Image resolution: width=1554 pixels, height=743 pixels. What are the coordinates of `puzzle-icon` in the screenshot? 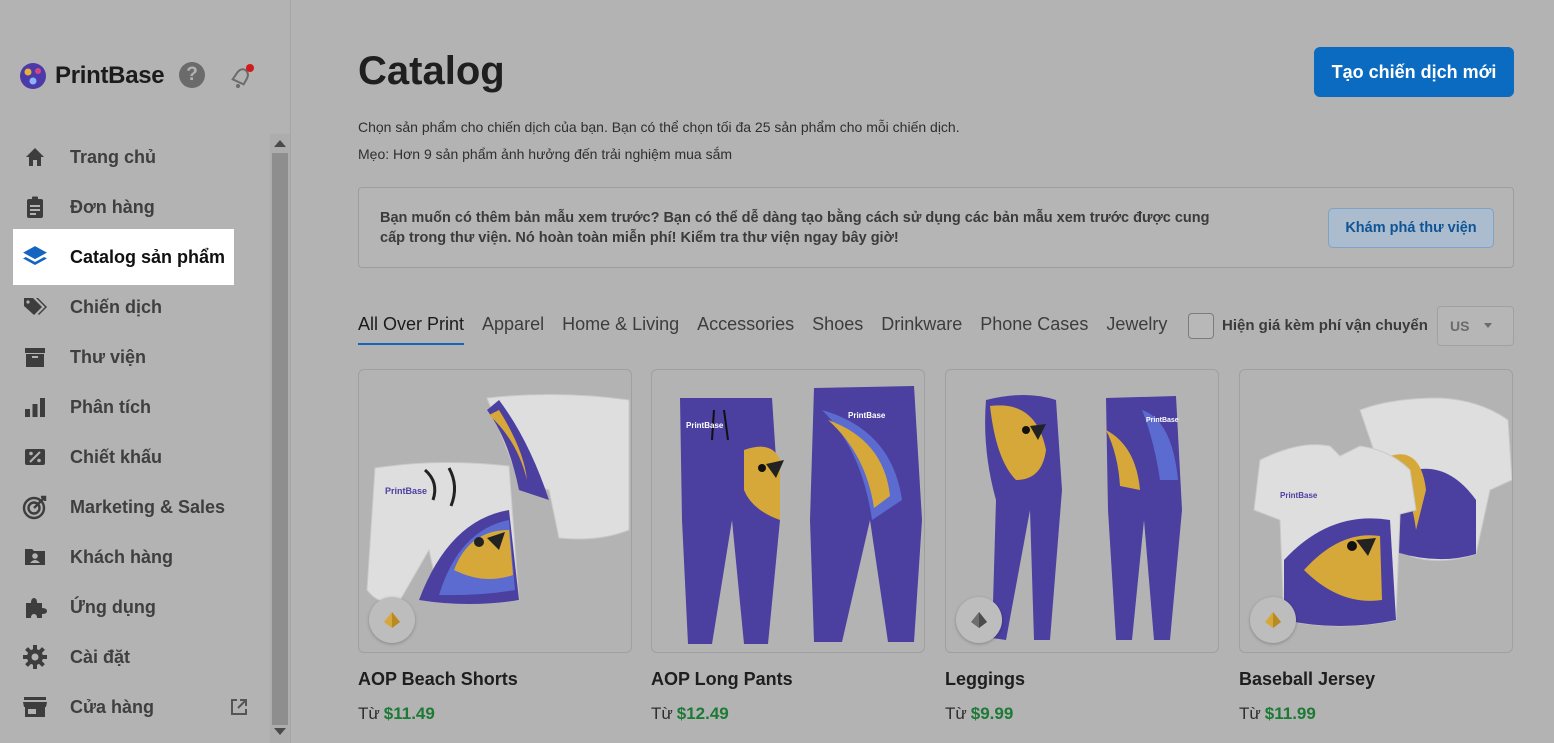 It's located at (35, 607).